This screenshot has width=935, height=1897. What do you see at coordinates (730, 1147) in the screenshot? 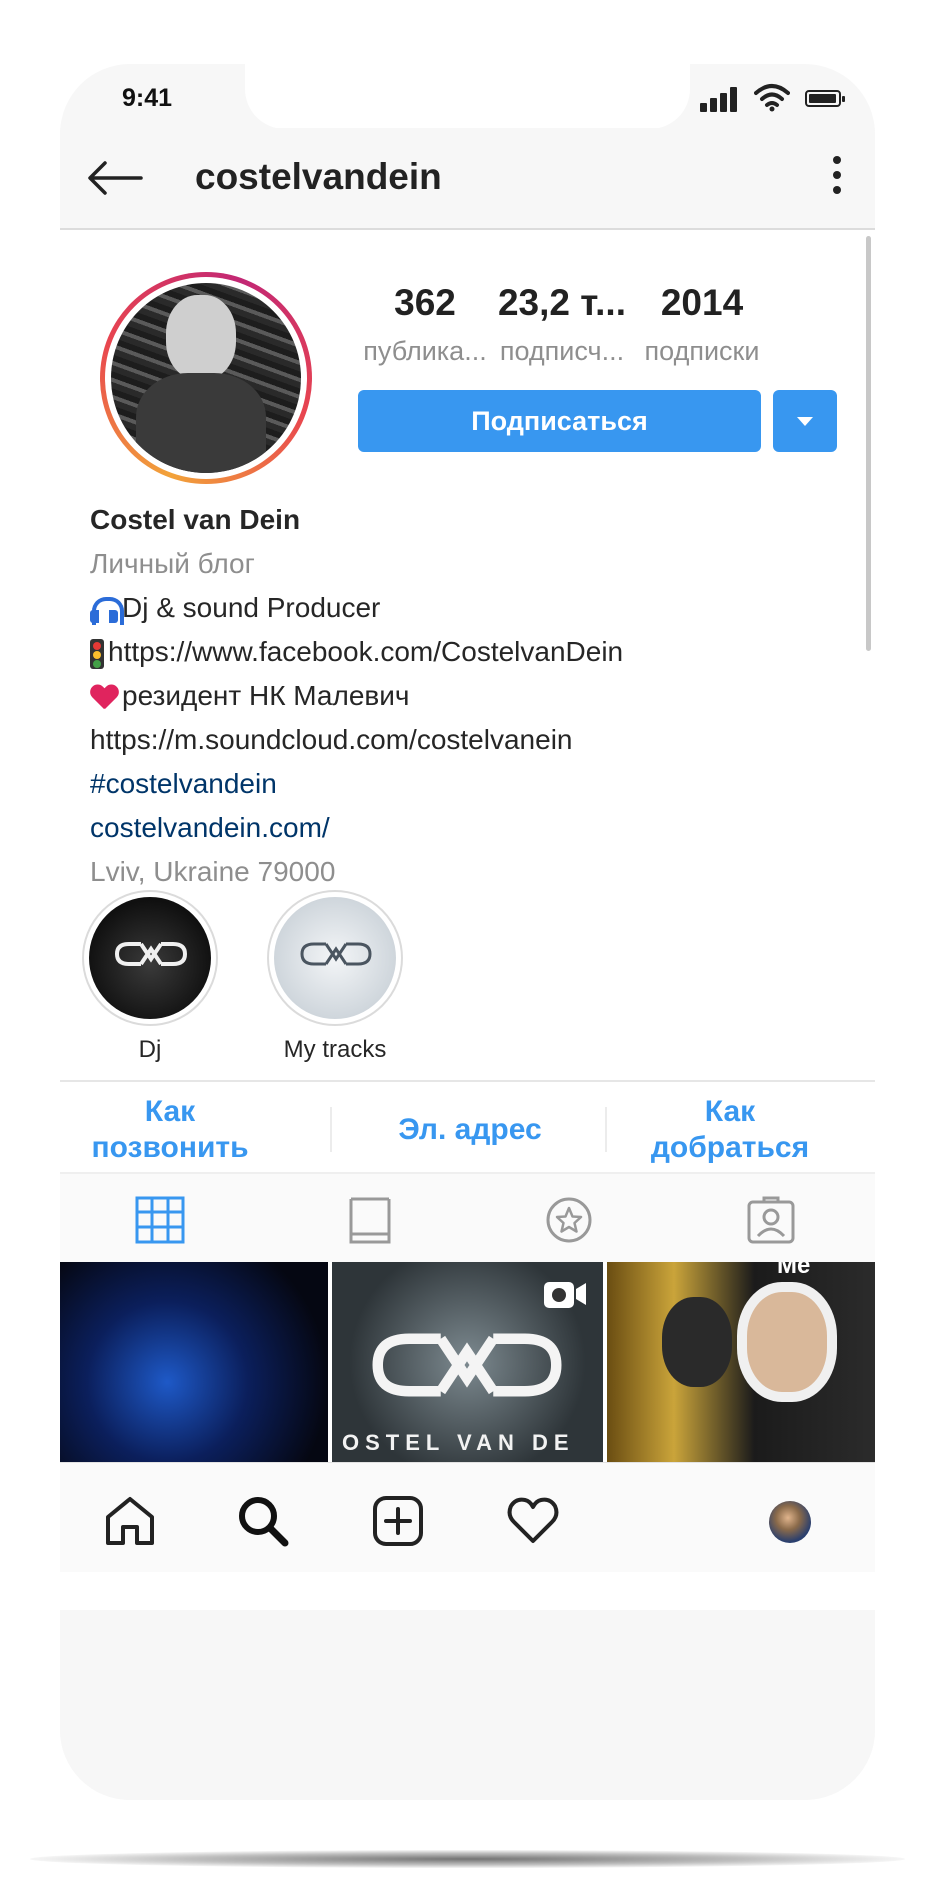
I see `directions-button-line2: добраться` at bounding box center [730, 1147].